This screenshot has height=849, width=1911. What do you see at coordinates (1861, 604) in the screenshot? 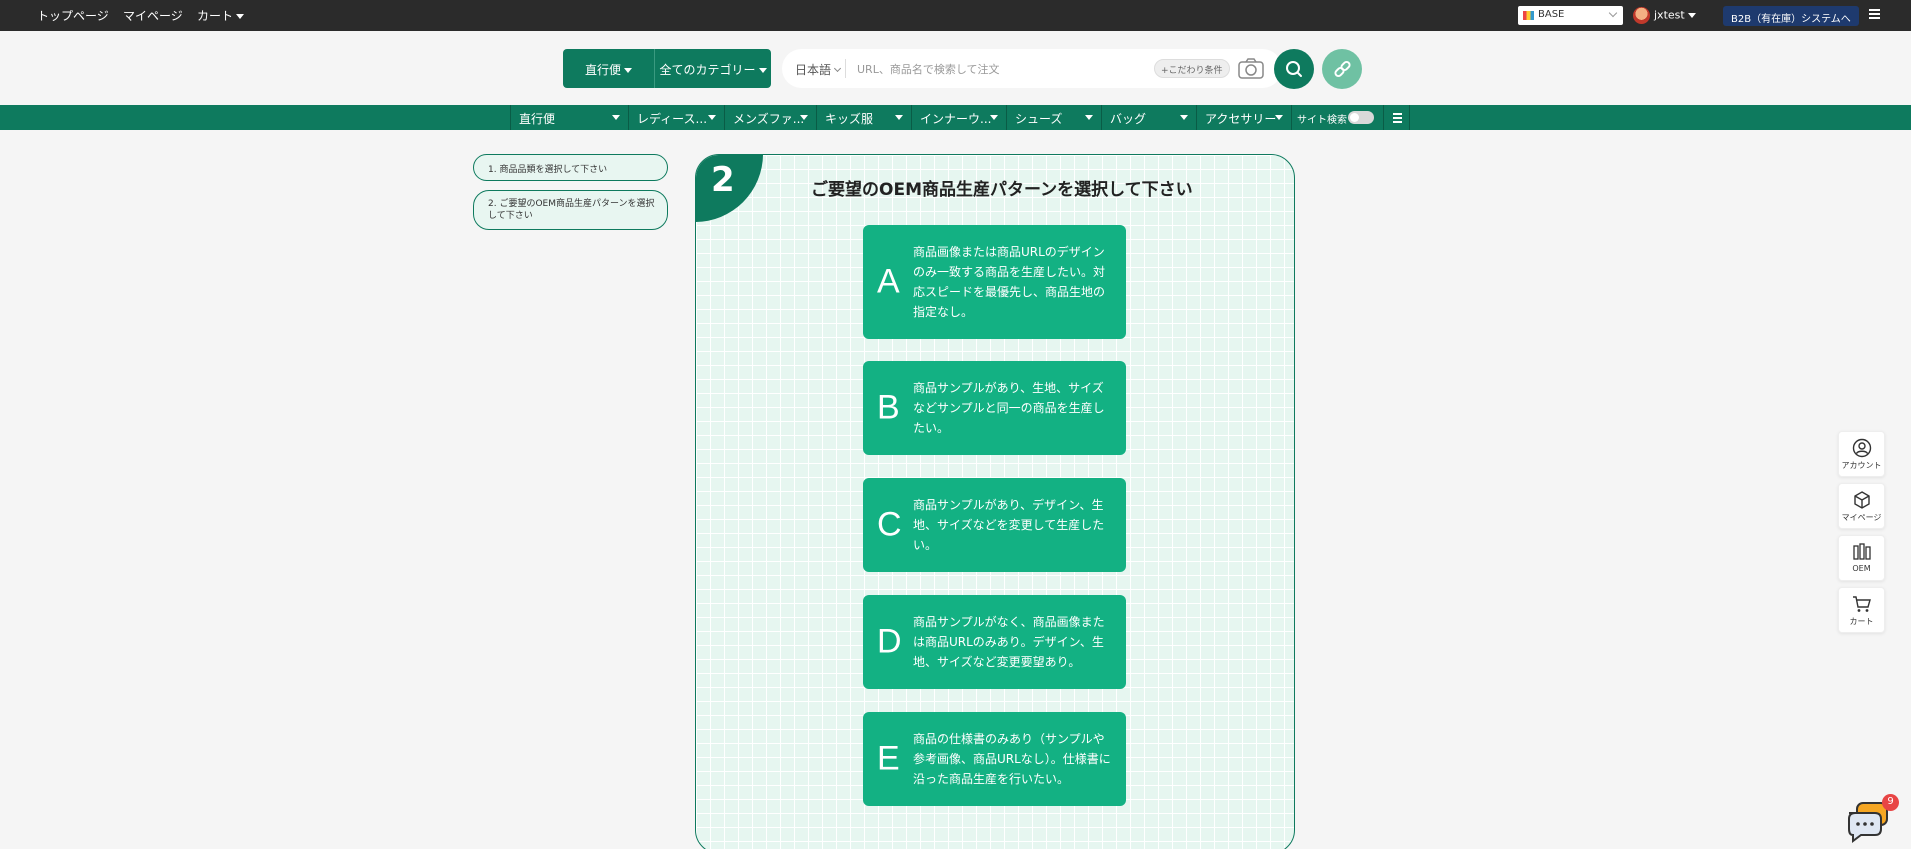
I see `cart-icon` at bounding box center [1861, 604].